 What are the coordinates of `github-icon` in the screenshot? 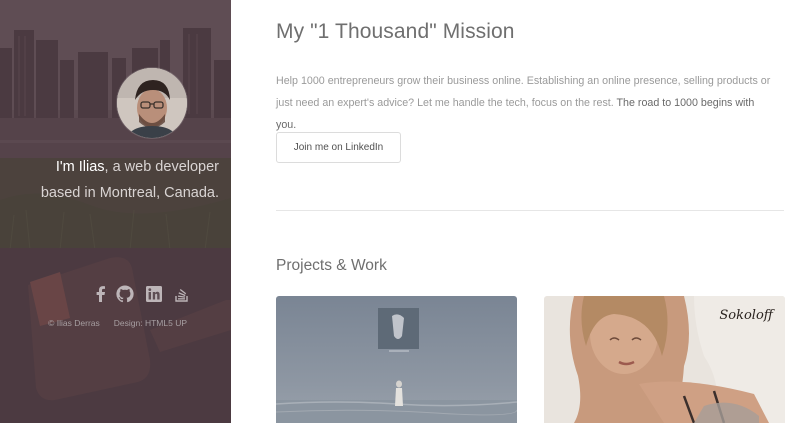 It's located at (125, 294).